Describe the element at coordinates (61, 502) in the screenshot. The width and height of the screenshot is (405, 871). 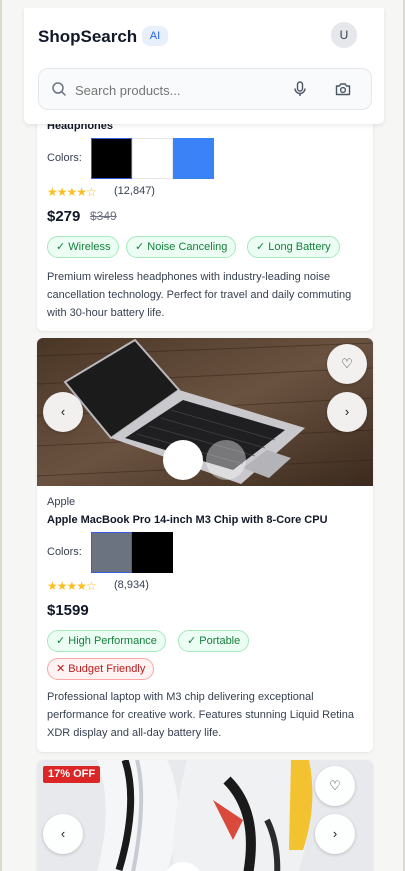
I see `product-brand: Apple` at that location.